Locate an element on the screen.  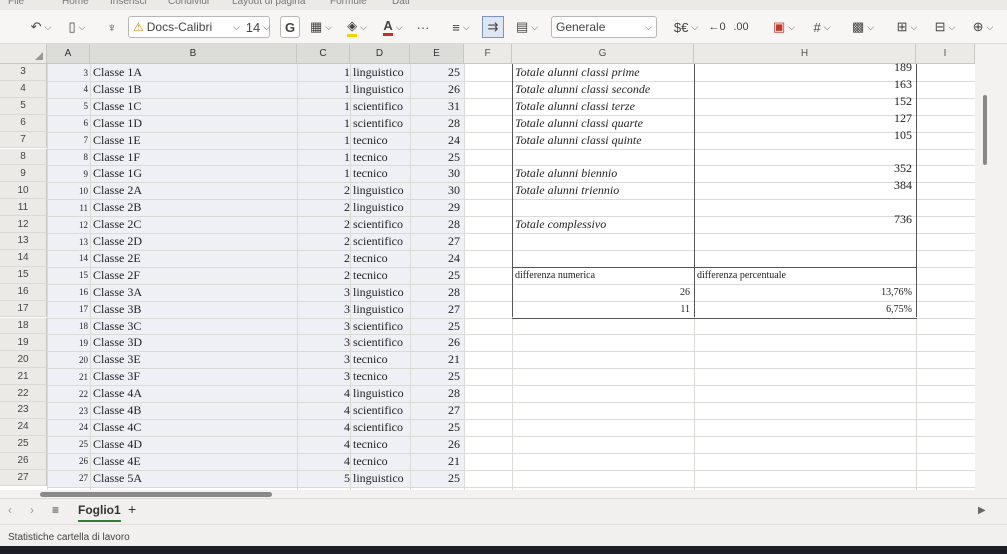
summary-label: Totale alunni classi terze is located at coordinates (603, 106).